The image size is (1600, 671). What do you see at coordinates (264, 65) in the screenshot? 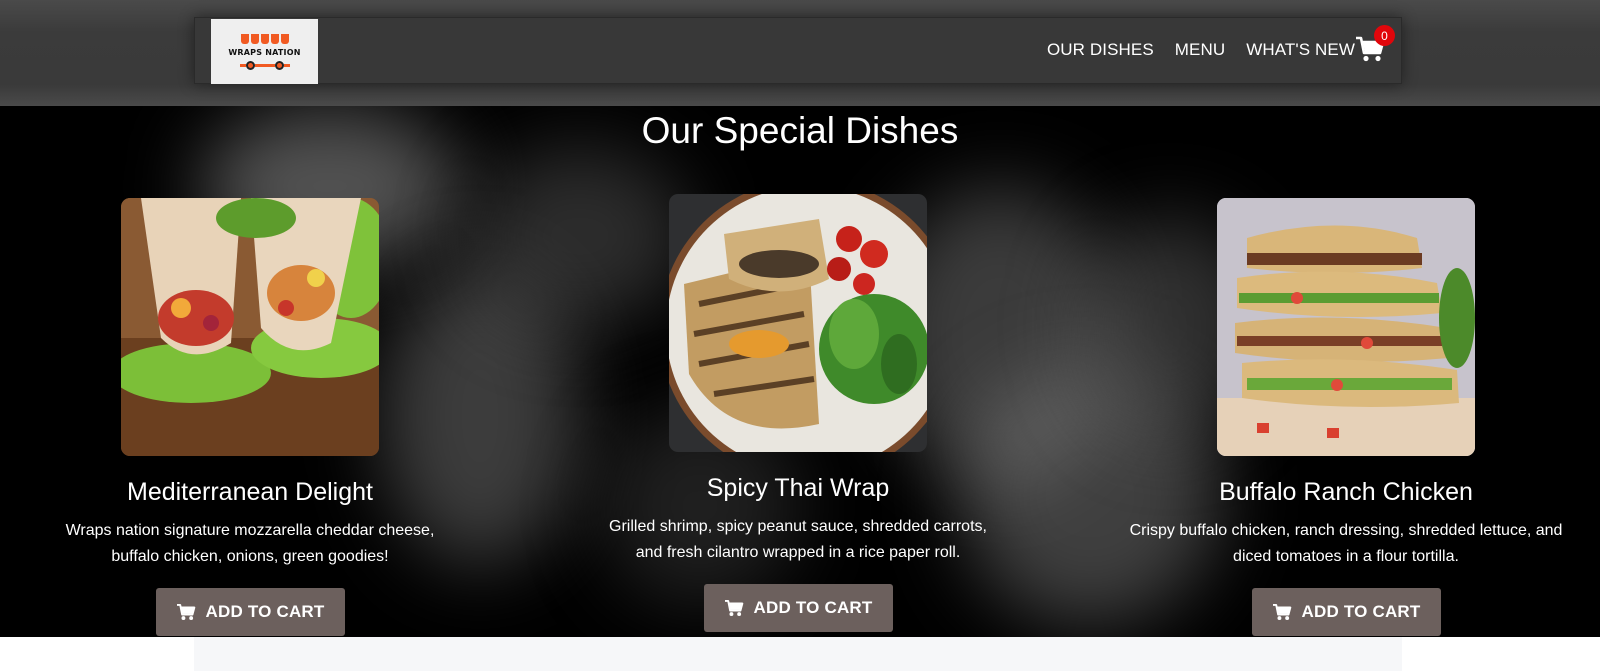
I see `truck-wheels-icon` at bounding box center [264, 65].